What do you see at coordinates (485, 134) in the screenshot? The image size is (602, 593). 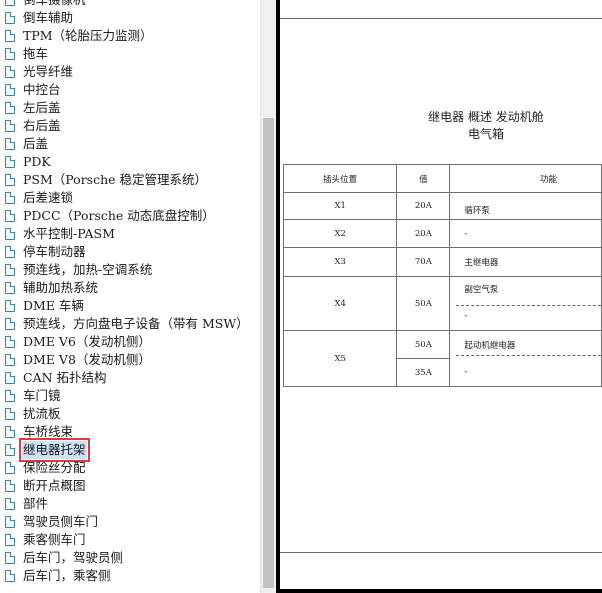 I see `page-title-line2: 电气箱` at bounding box center [485, 134].